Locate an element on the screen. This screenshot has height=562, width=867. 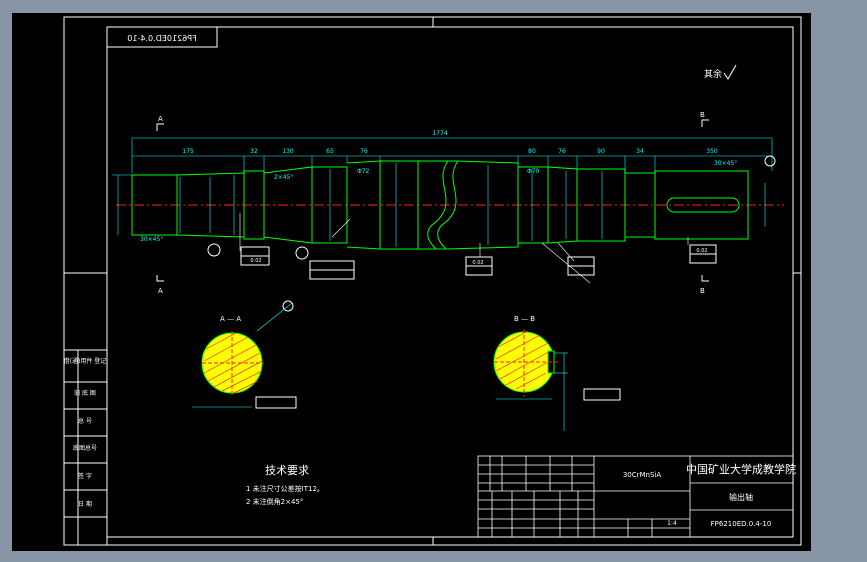
dim-seg-3: 65 is located at coordinates (330, 151).